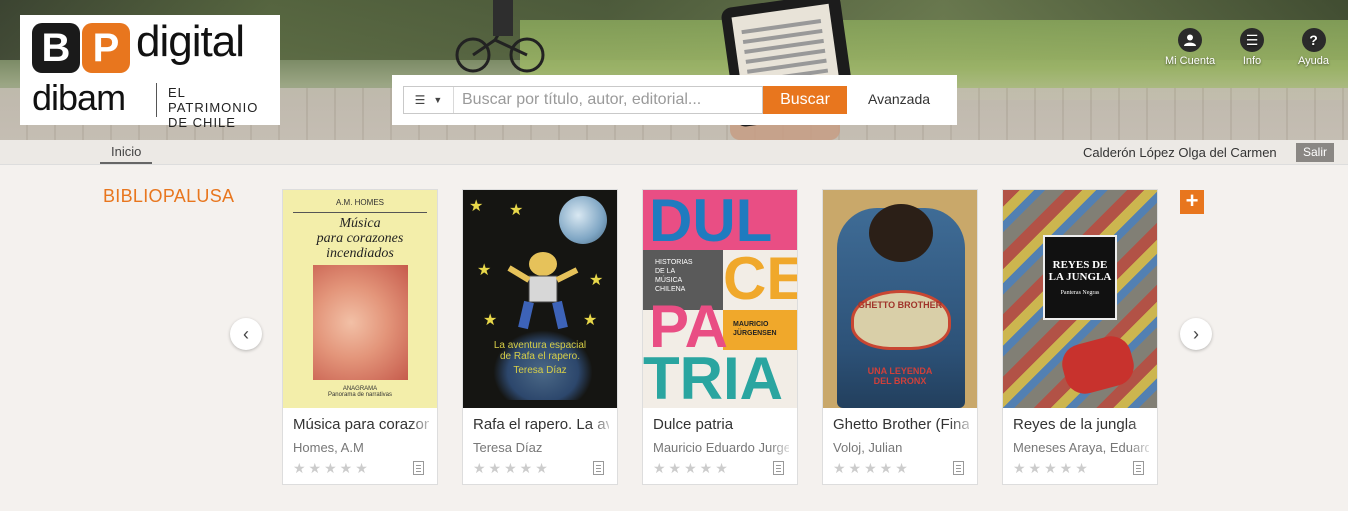 The height and width of the screenshot is (511, 1348). Describe the element at coordinates (360, 238) in the screenshot. I see `cover-title-line-2: para corazones` at that location.